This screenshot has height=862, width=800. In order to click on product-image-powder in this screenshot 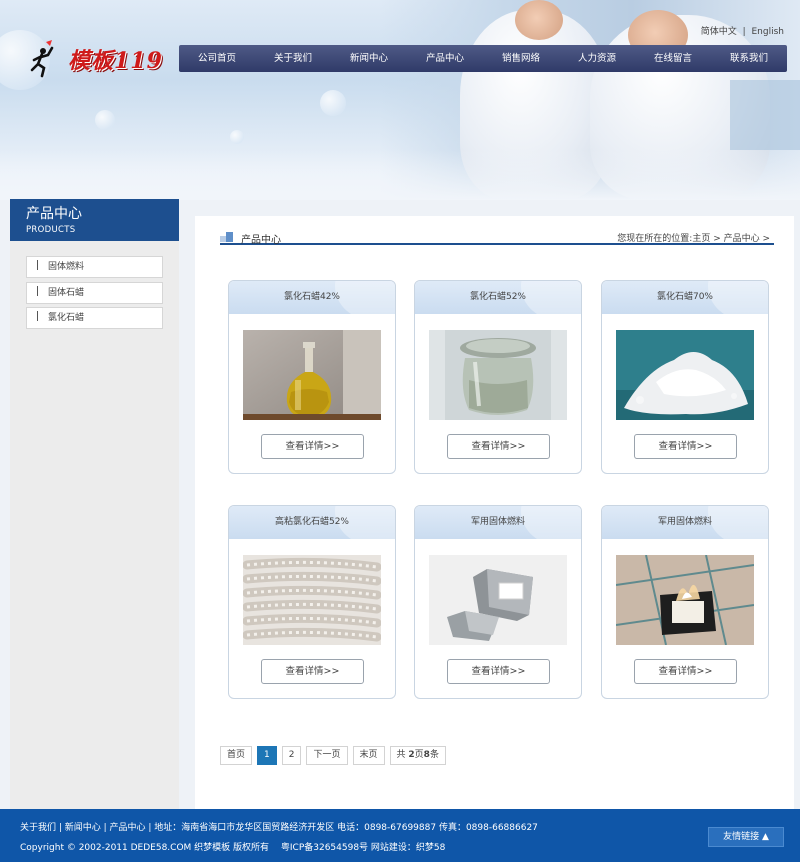, I will do `click(685, 375)`.